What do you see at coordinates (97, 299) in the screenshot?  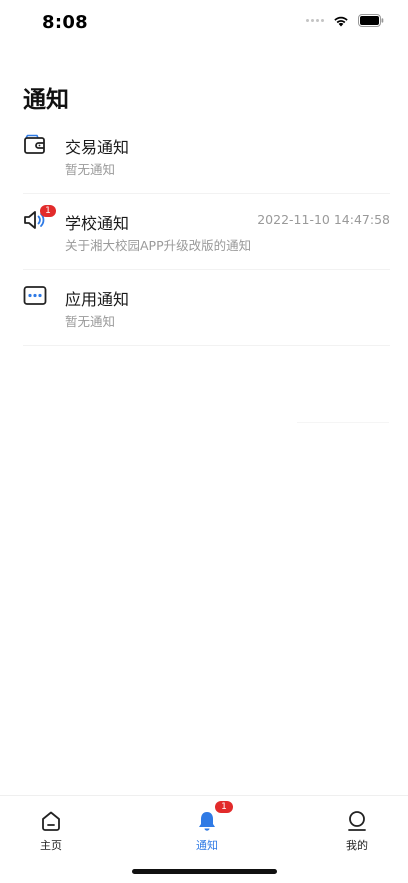 I see `notice-title: 应用通知` at bounding box center [97, 299].